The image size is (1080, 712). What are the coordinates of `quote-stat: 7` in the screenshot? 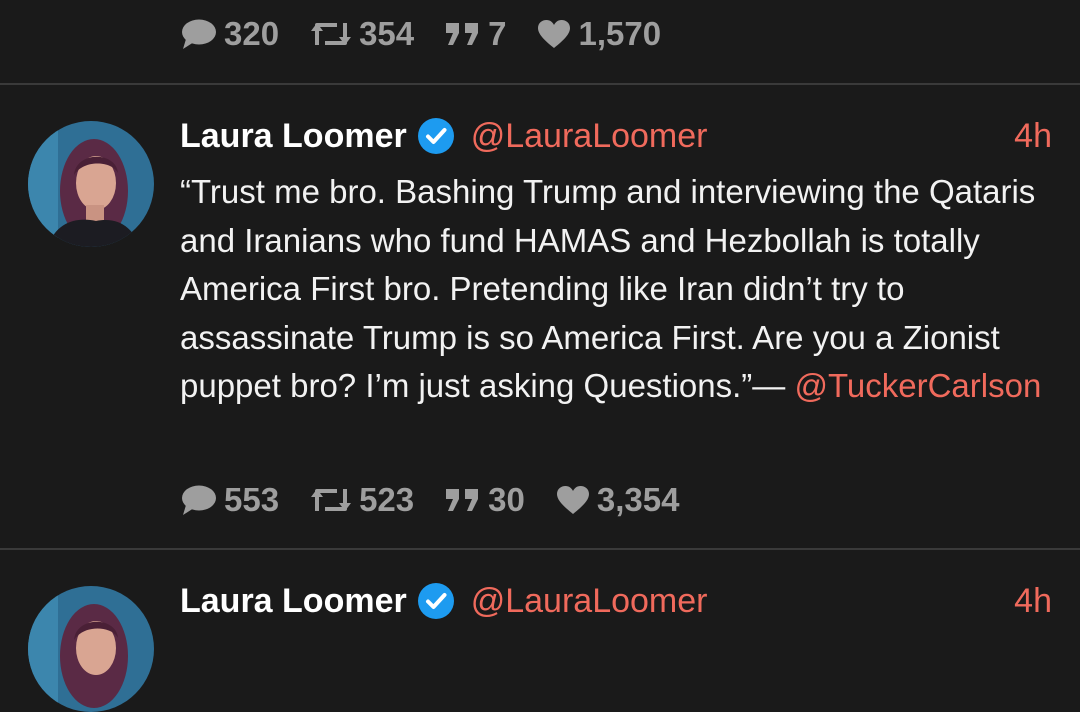 It's located at (475, 34).